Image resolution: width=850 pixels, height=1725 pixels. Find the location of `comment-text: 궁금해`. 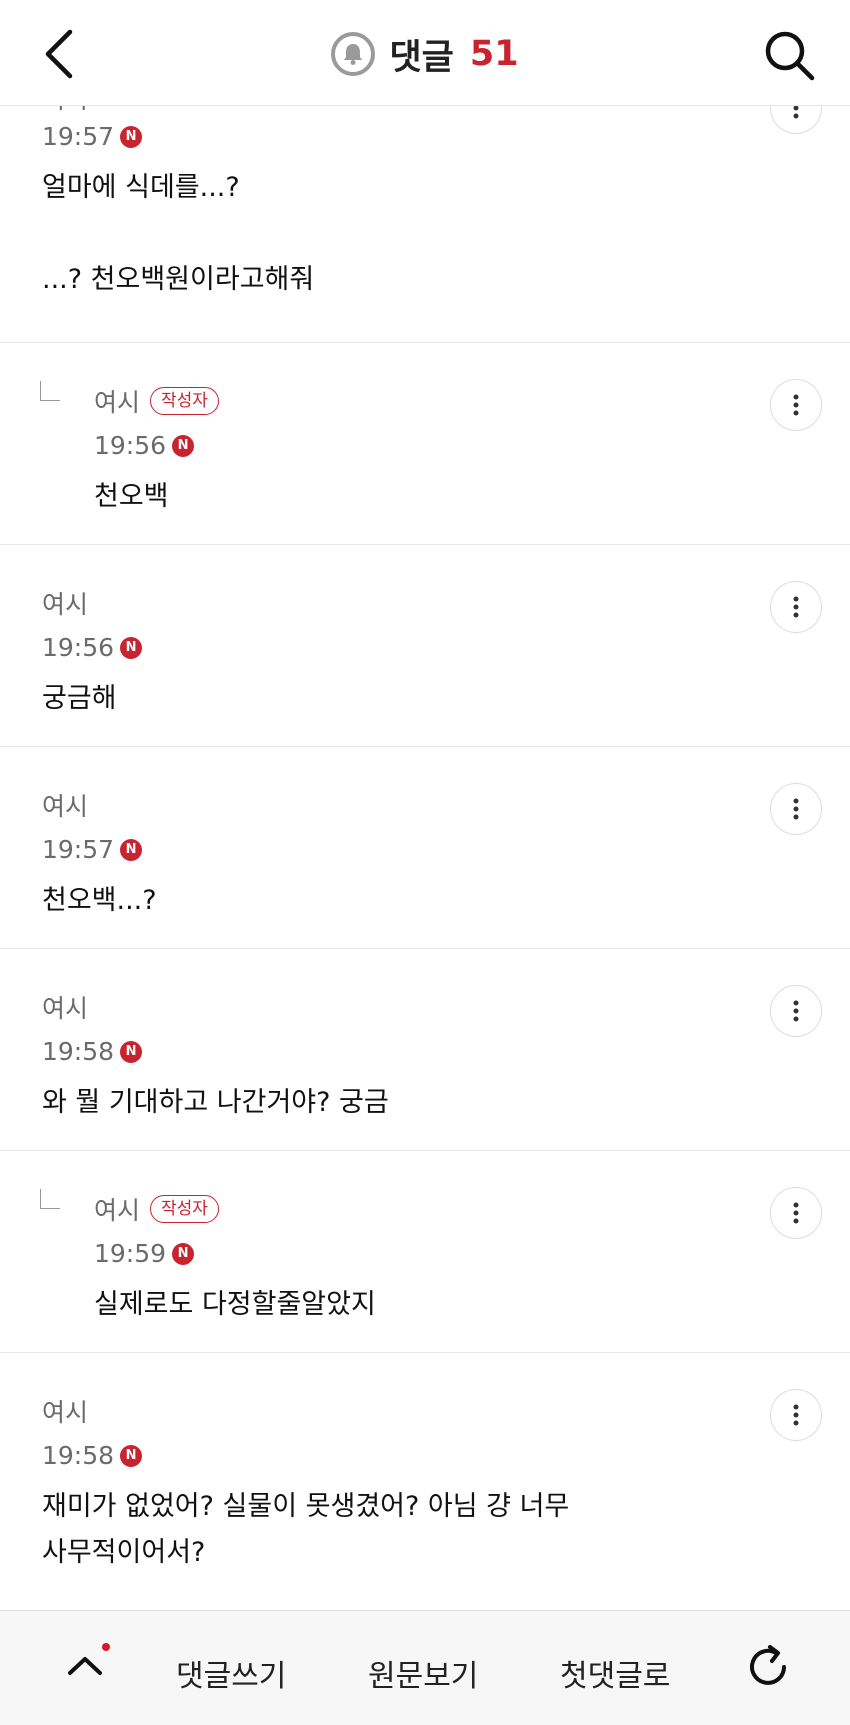

comment-text: 궁금해 is located at coordinates (79, 698).